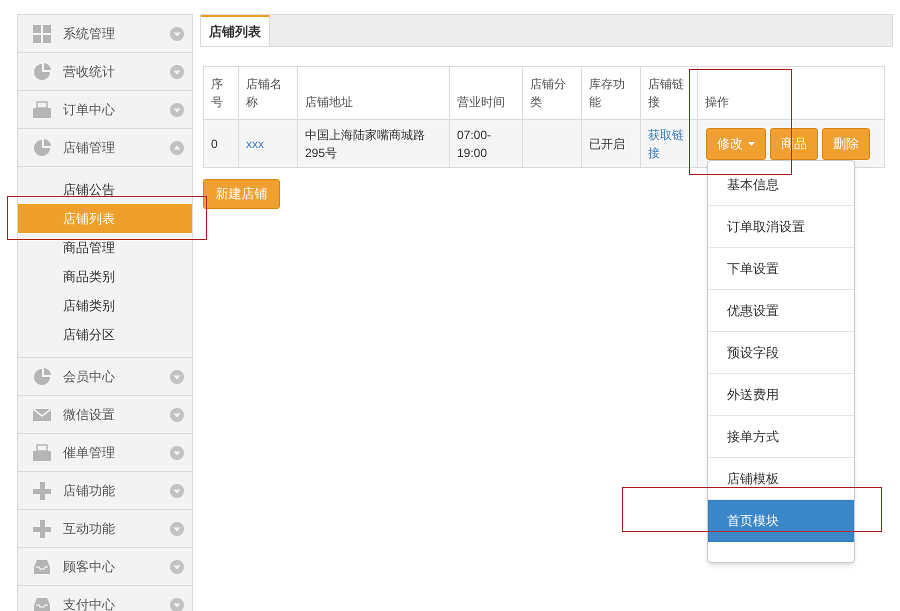 The height and width of the screenshot is (611, 900). I want to click on column-header: 序号, so click(221, 93).